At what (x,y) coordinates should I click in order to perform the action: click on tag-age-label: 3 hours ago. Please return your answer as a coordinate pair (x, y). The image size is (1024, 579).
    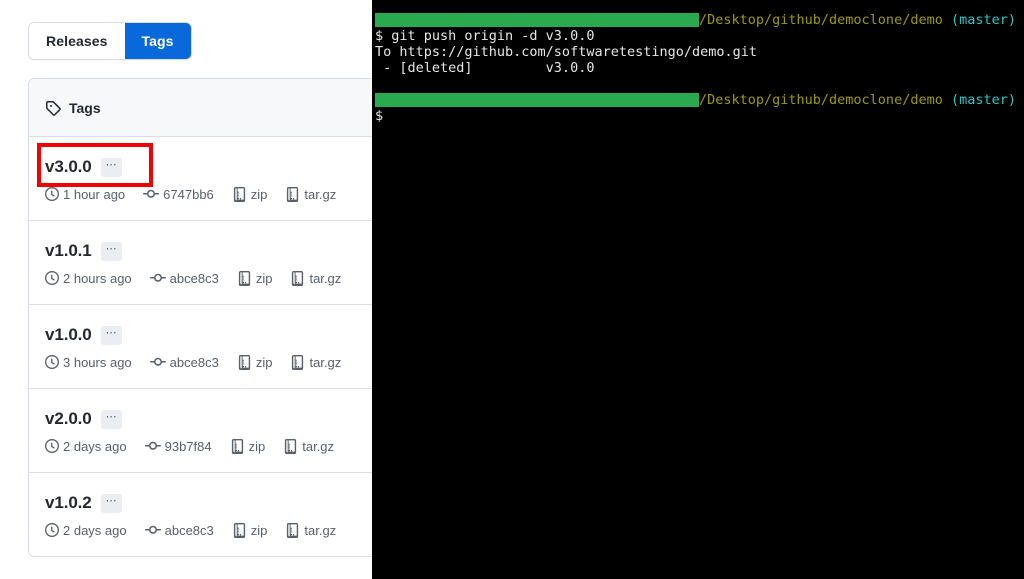
    Looking at the image, I should click on (97, 362).